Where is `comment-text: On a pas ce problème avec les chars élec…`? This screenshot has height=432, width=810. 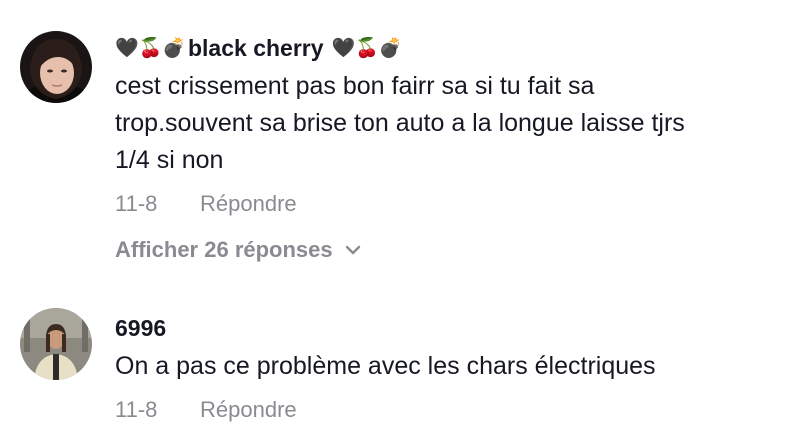 comment-text: On a pas ce problème avec les chars élec… is located at coordinates (457, 366).